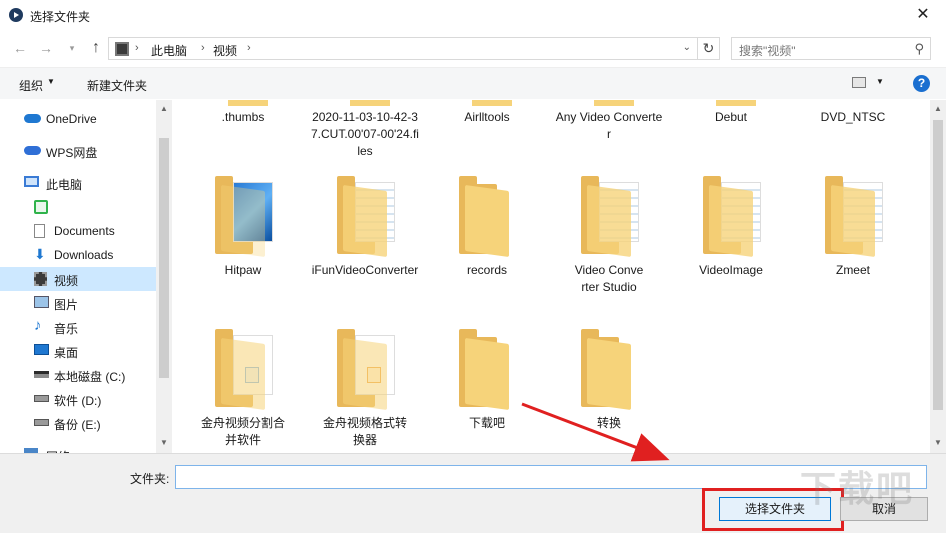  I want to click on computer-icon, so click(31, 181).